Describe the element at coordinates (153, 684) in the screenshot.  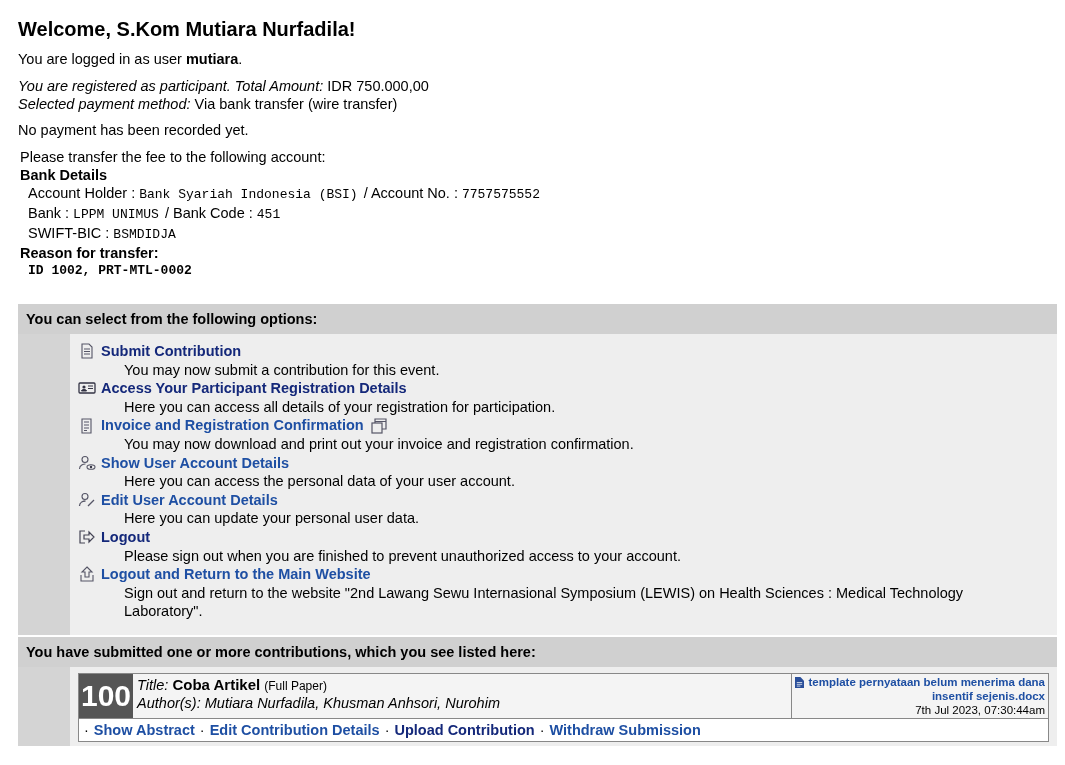
I see `title-label: Title:` at that location.